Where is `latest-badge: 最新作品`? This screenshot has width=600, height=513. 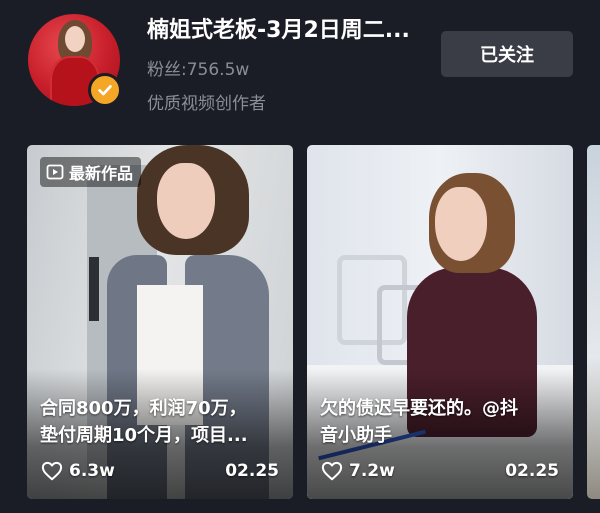 latest-badge: 最新作品 is located at coordinates (91, 172).